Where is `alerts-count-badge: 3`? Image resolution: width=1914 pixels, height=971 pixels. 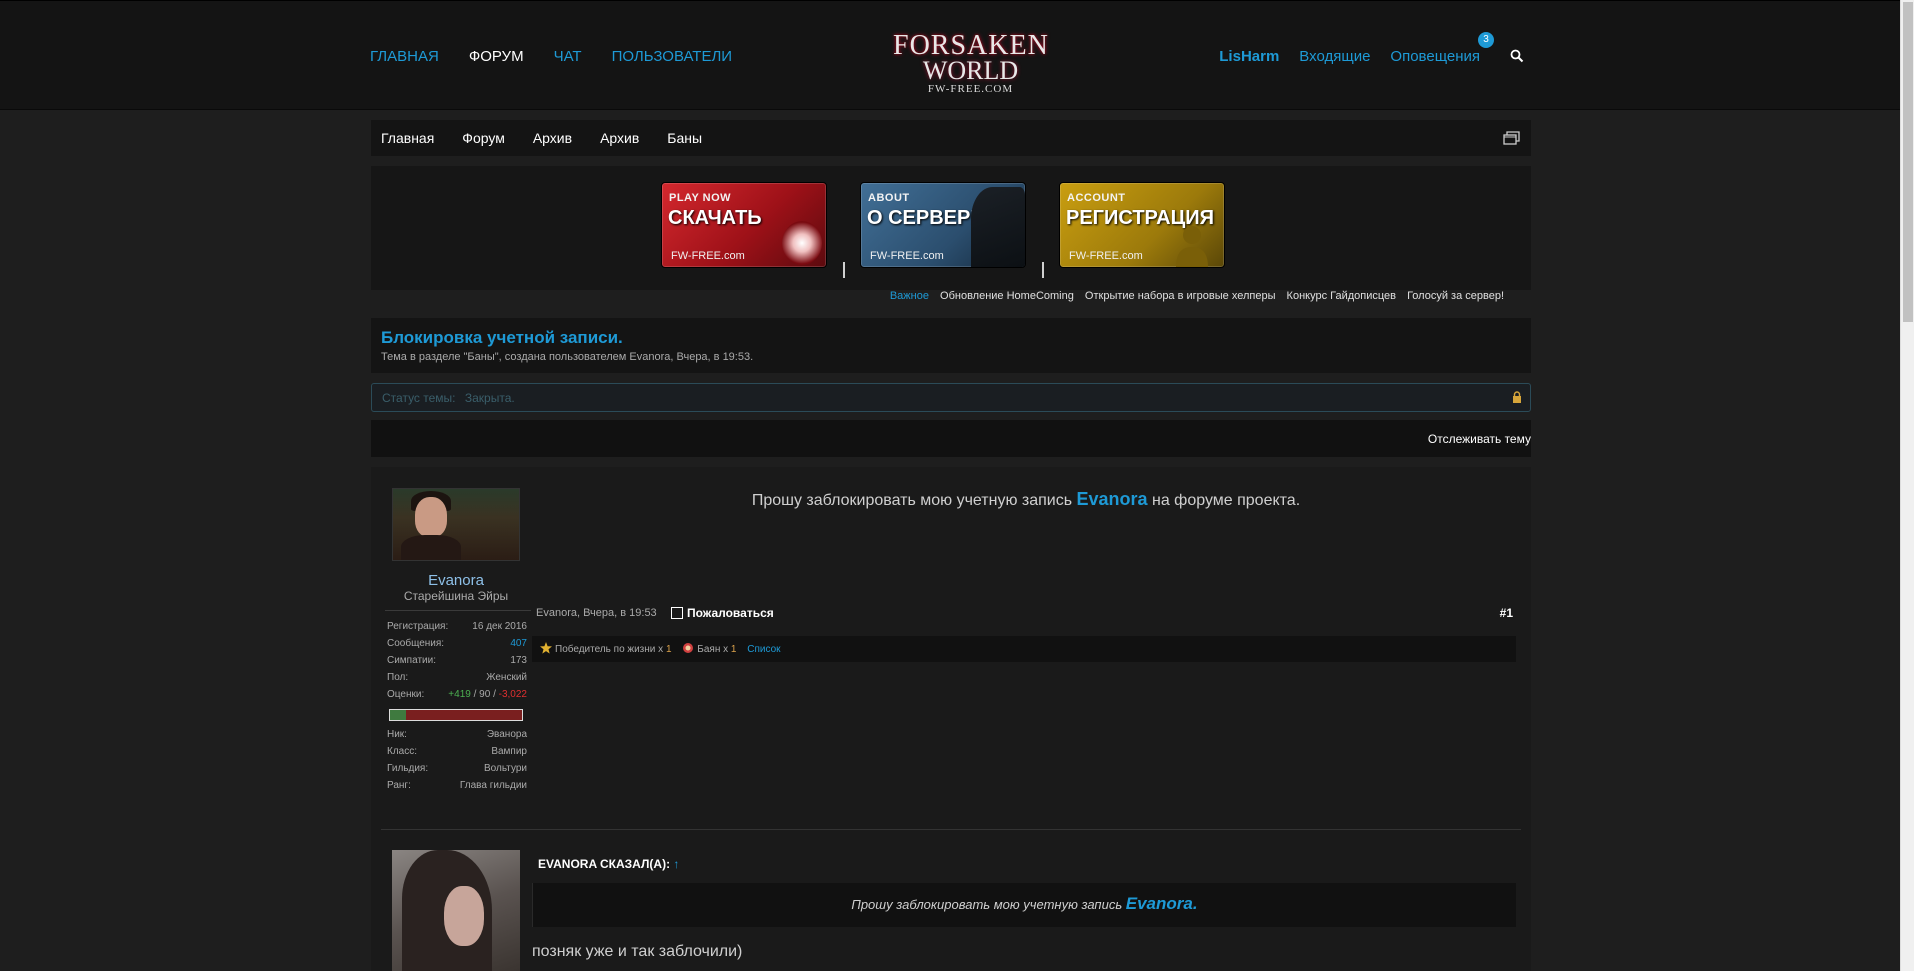 alerts-count-badge: 3 is located at coordinates (1486, 40).